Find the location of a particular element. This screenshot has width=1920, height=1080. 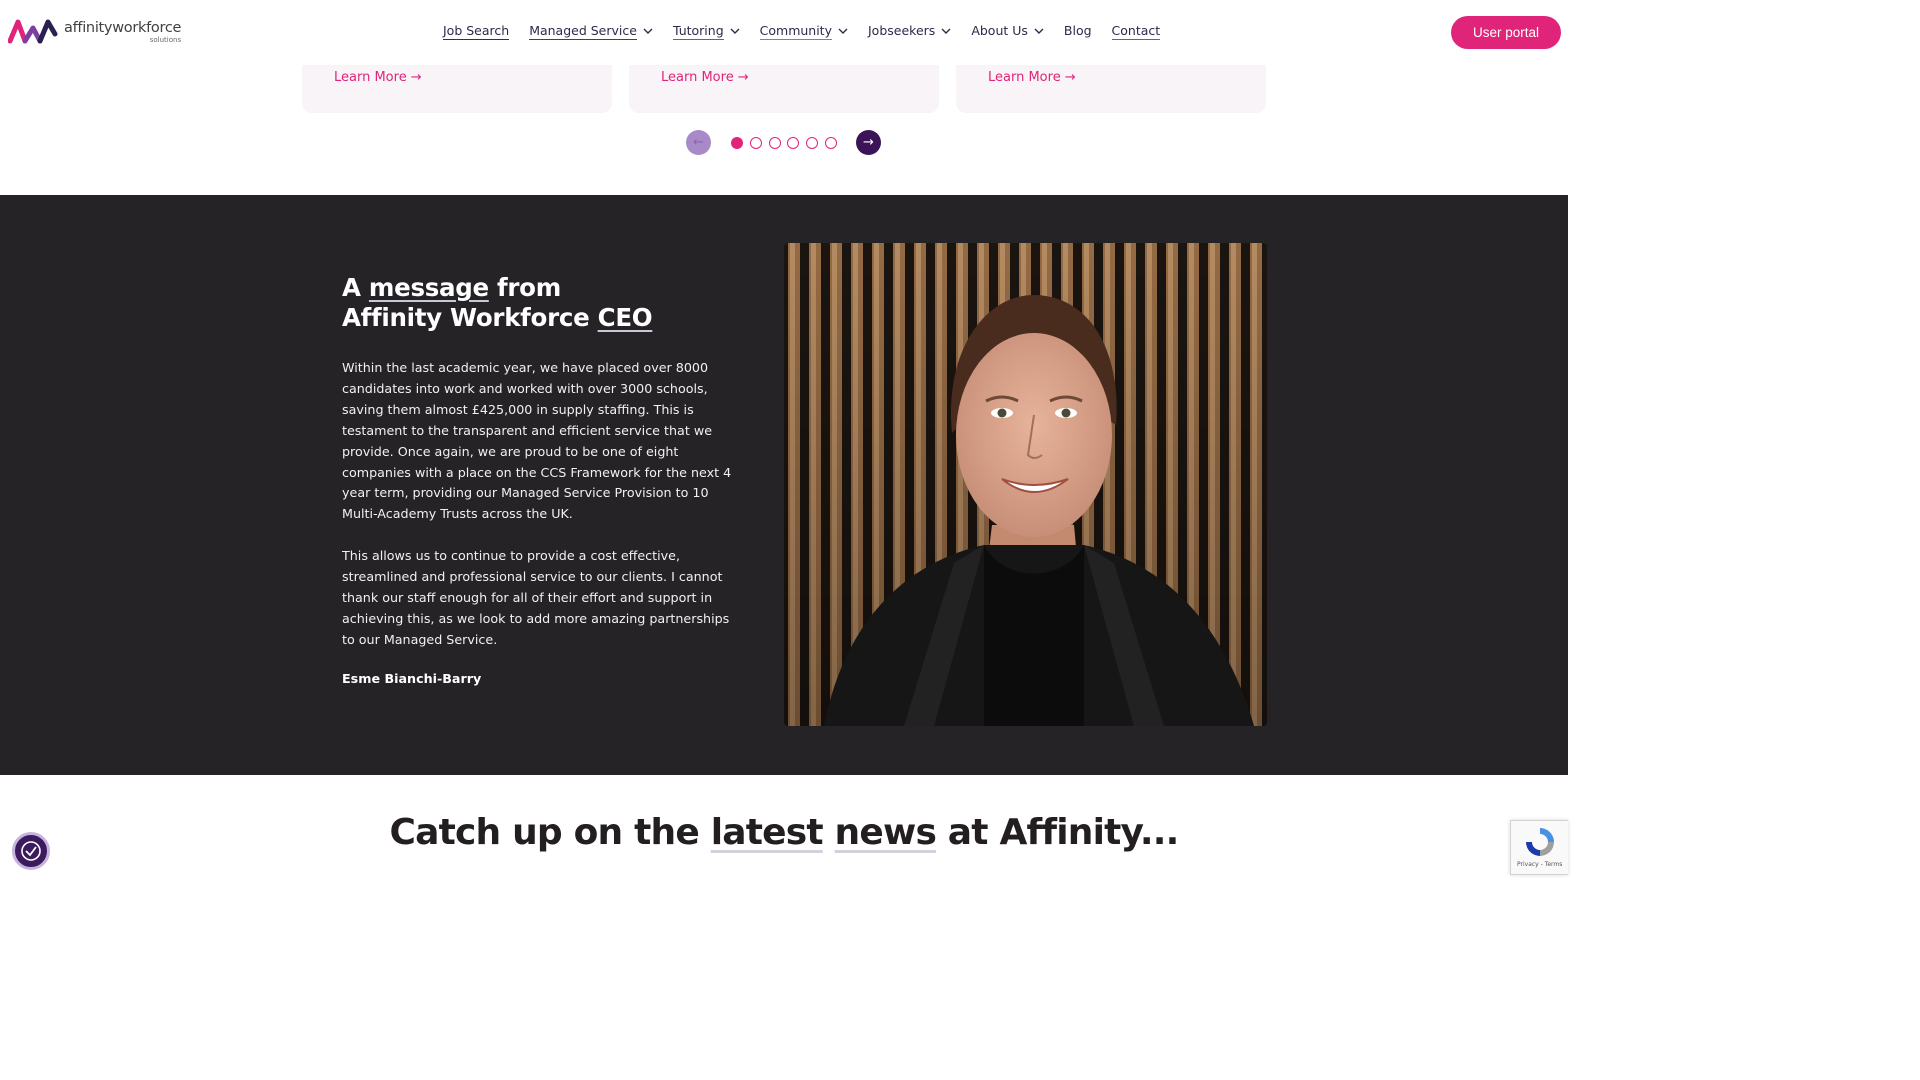

nav-job-search: Job Search is located at coordinates (476, 31).